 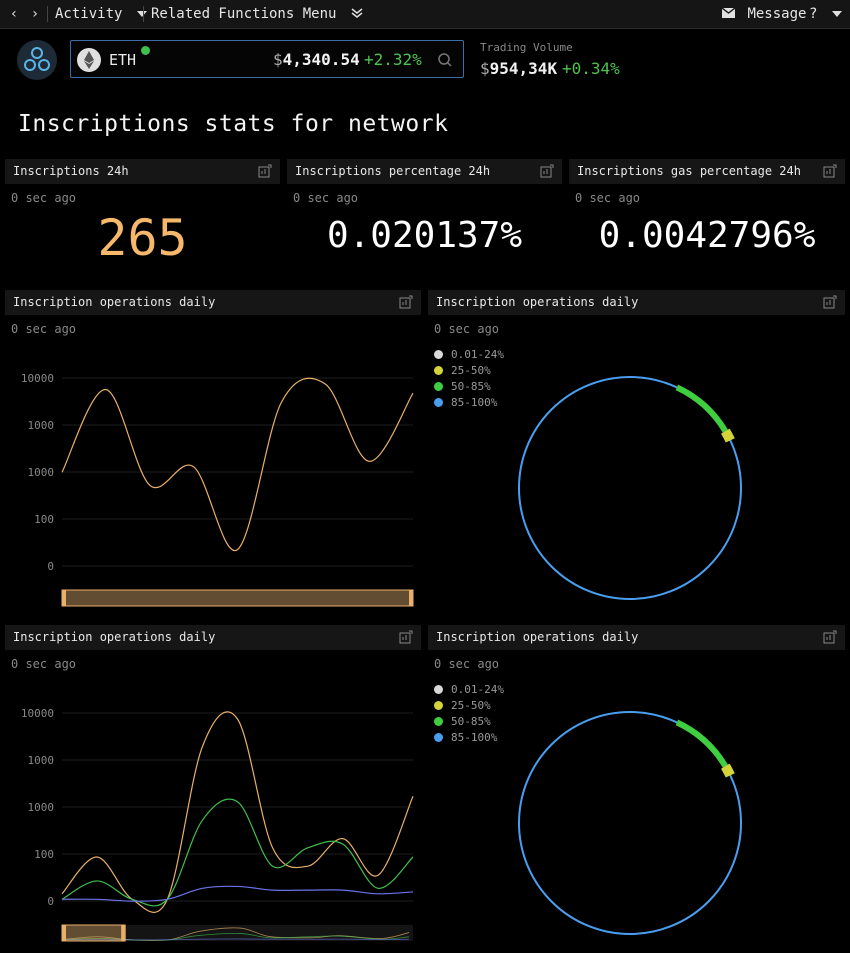 What do you see at coordinates (267, 59) in the screenshot?
I see `coin-search-box: ETH $4,340.54 +2.32%` at bounding box center [267, 59].